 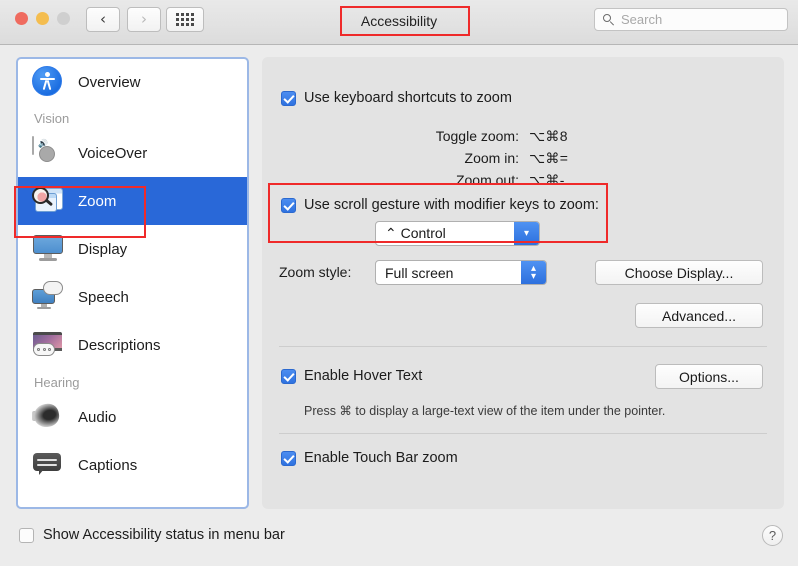 What do you see at coordinates (415, 233) in the screenshot?
I see `modifier-key-value: ⌃ Control` at bounding box center [415, 233].